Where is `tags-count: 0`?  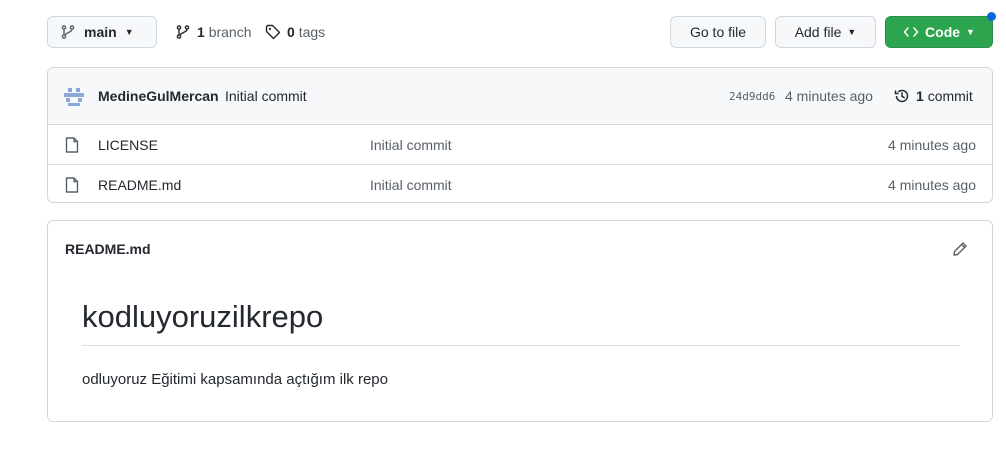
tags-count: 0 is located at coordinates (291, 32).